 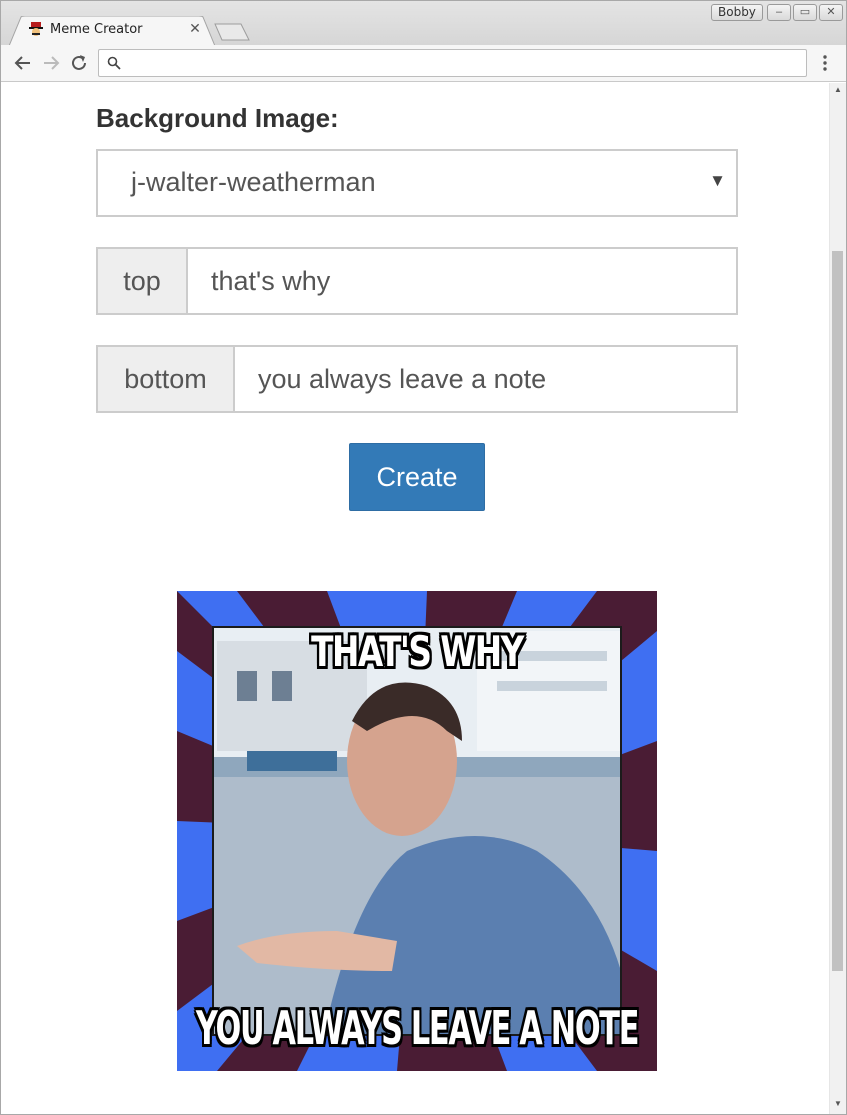 What do you see at coordinates (417, 1028) in the screenshot?
I see `meme-bottom-text: YOU ALWAYS LEAVE A NOTE` at bounding box center [417, 1028].